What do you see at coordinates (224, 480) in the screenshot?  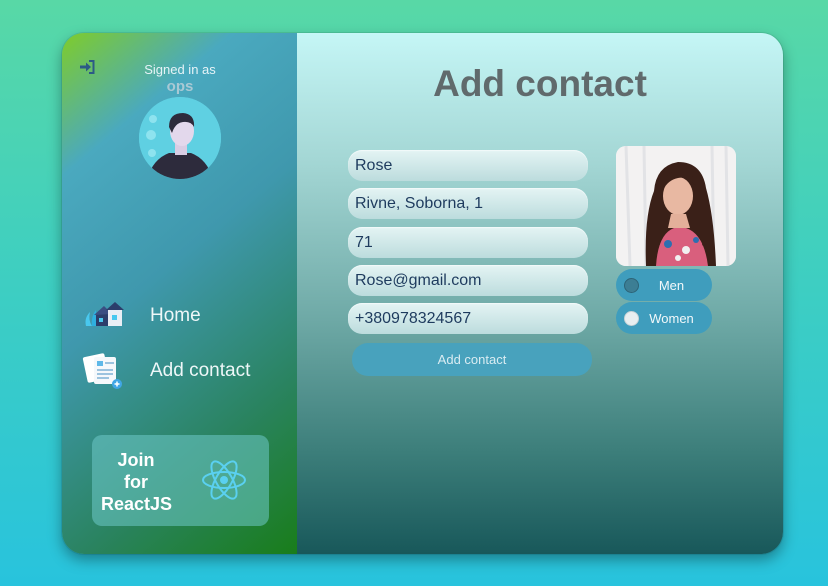 I see `react-logo-icon` at bounding box center [224, 480].